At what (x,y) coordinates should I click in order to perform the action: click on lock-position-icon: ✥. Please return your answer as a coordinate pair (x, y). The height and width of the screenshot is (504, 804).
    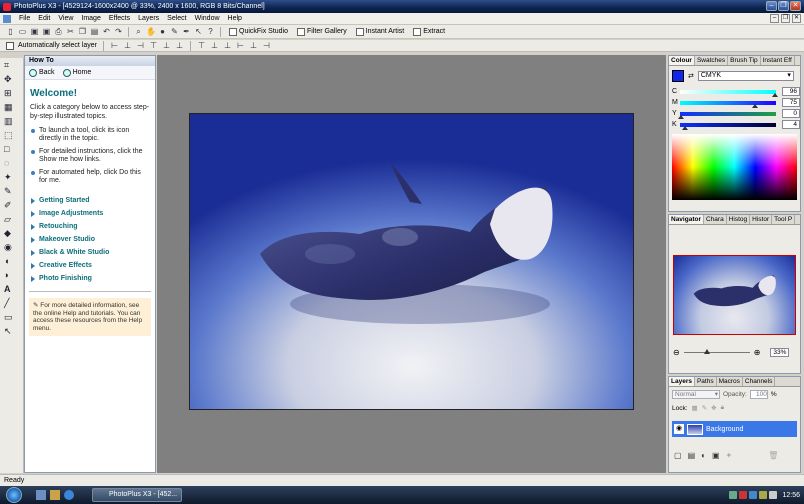
    Looking at the image, I should click on (713, 408).